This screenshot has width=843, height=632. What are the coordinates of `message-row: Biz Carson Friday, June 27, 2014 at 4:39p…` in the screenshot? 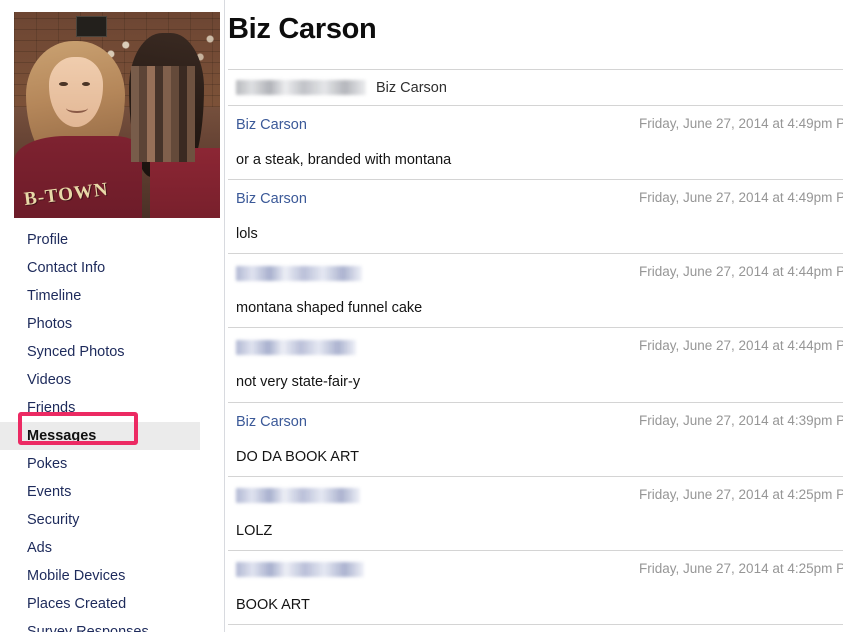 It's located at (535, 440).